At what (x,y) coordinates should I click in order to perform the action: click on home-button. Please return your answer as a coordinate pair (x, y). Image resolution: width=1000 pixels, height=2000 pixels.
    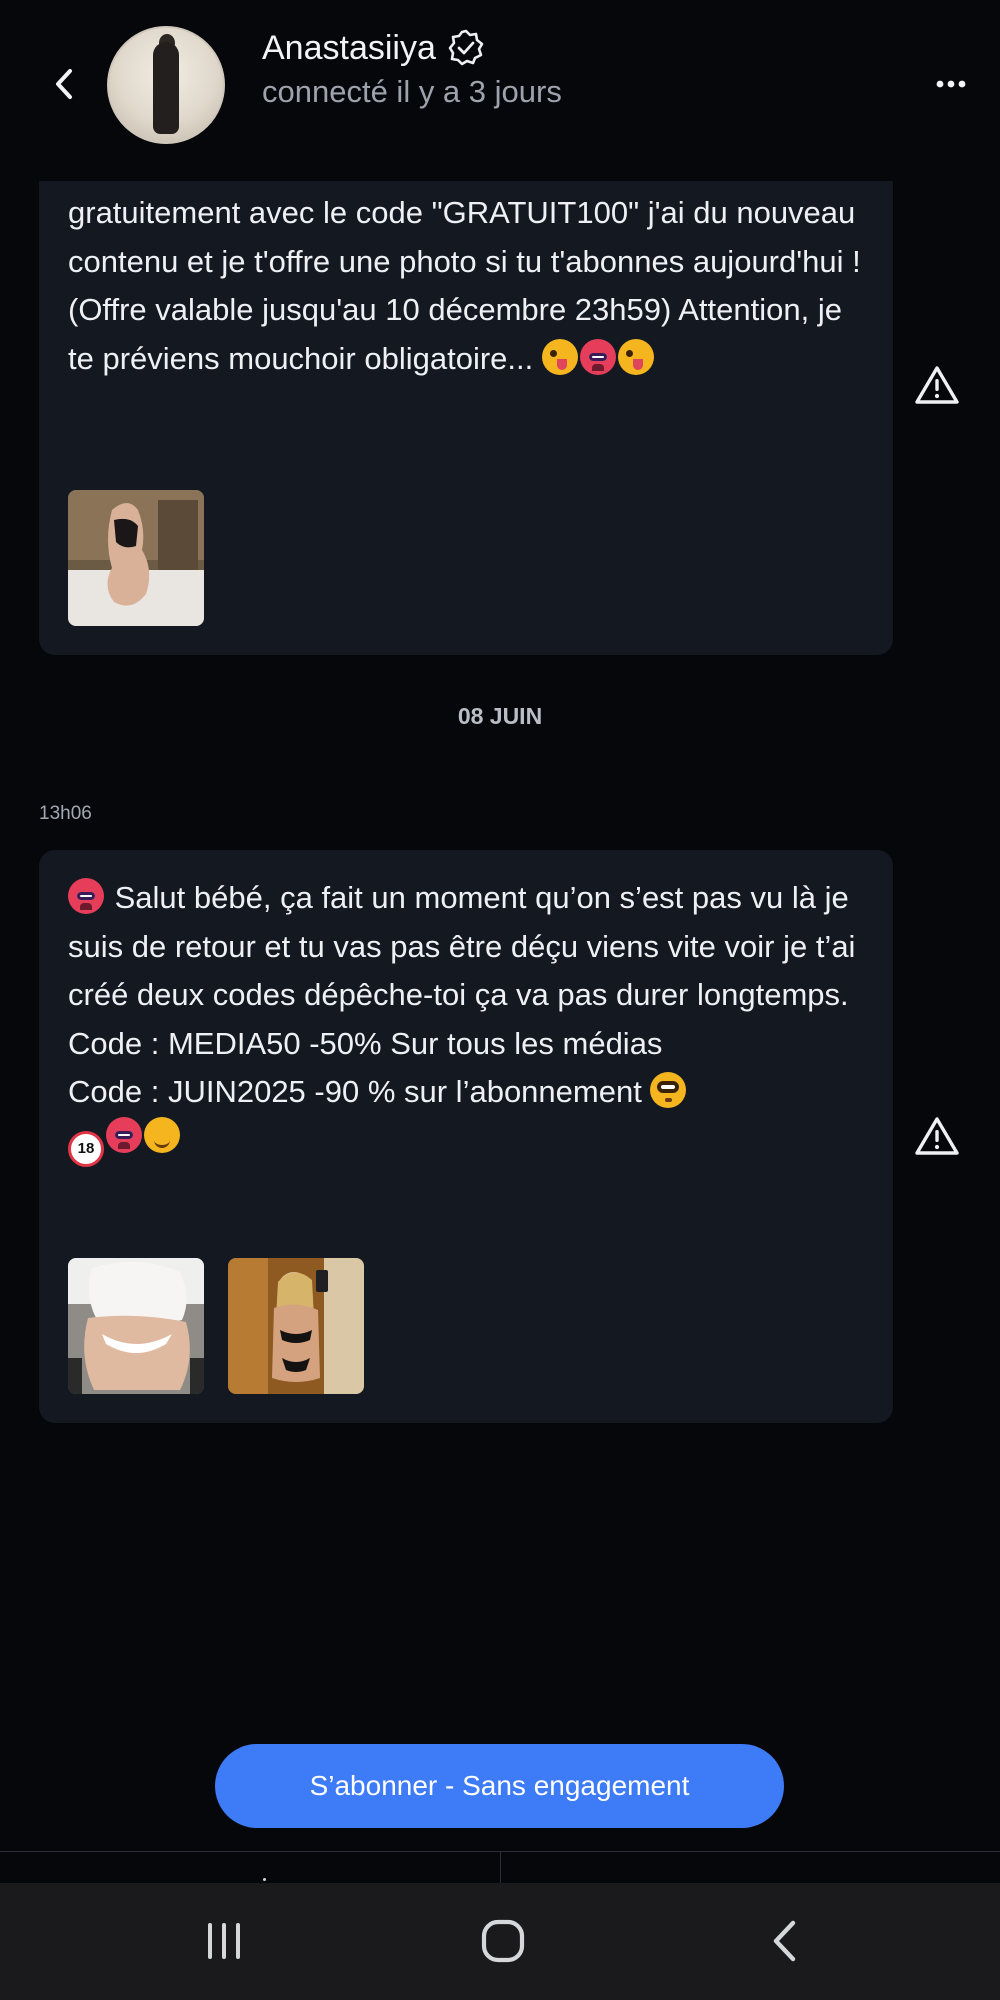
    Looking at the image, I should click on (503, 1941).